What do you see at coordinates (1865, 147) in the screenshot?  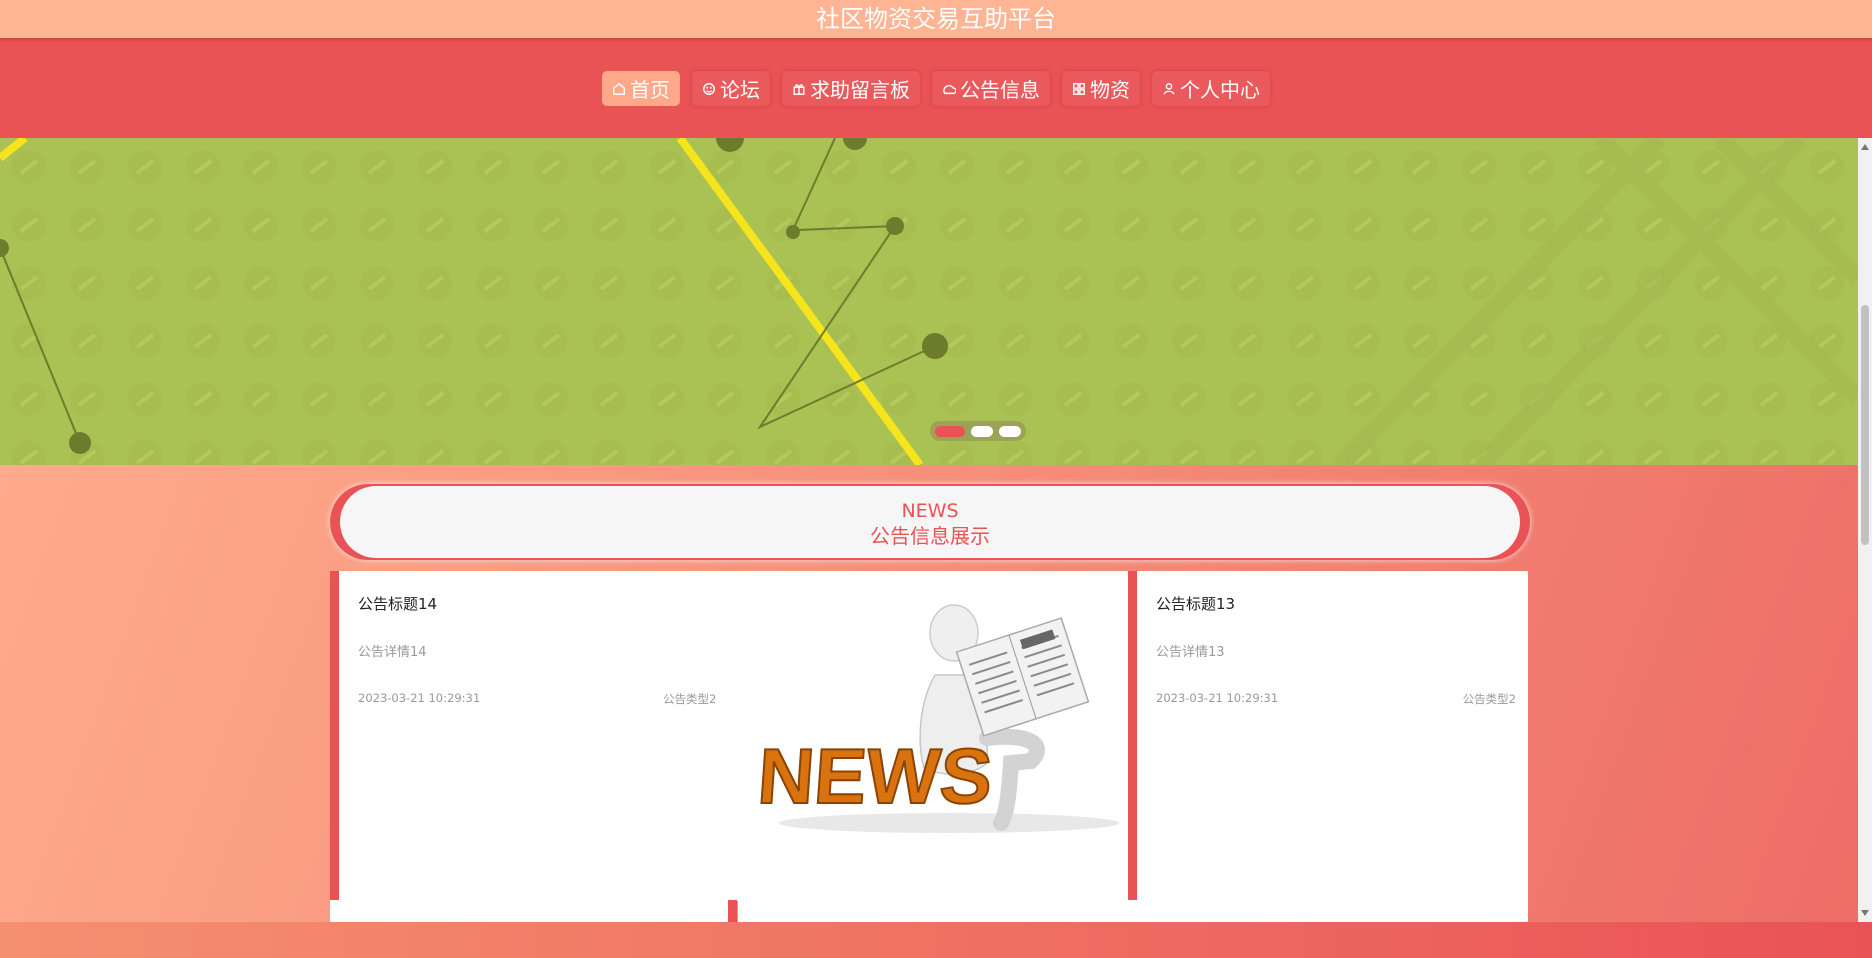 I see `scroll-up-arrow-icon` at bounding box center [1865, 147].